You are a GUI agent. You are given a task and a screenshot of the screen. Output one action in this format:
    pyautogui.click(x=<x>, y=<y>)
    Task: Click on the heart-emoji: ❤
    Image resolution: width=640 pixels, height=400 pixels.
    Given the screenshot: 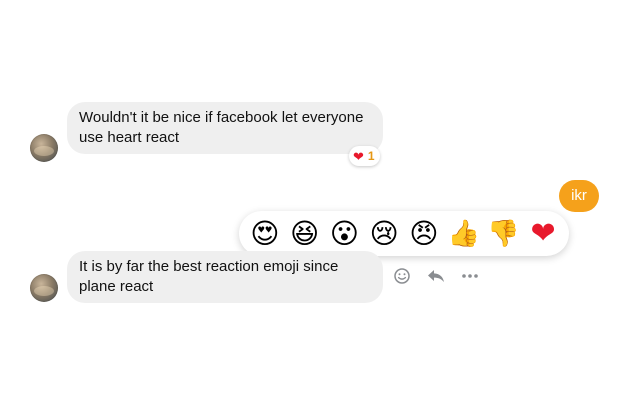 What is the action you would take?
    pyautogui.click(x=543, y=234)
    